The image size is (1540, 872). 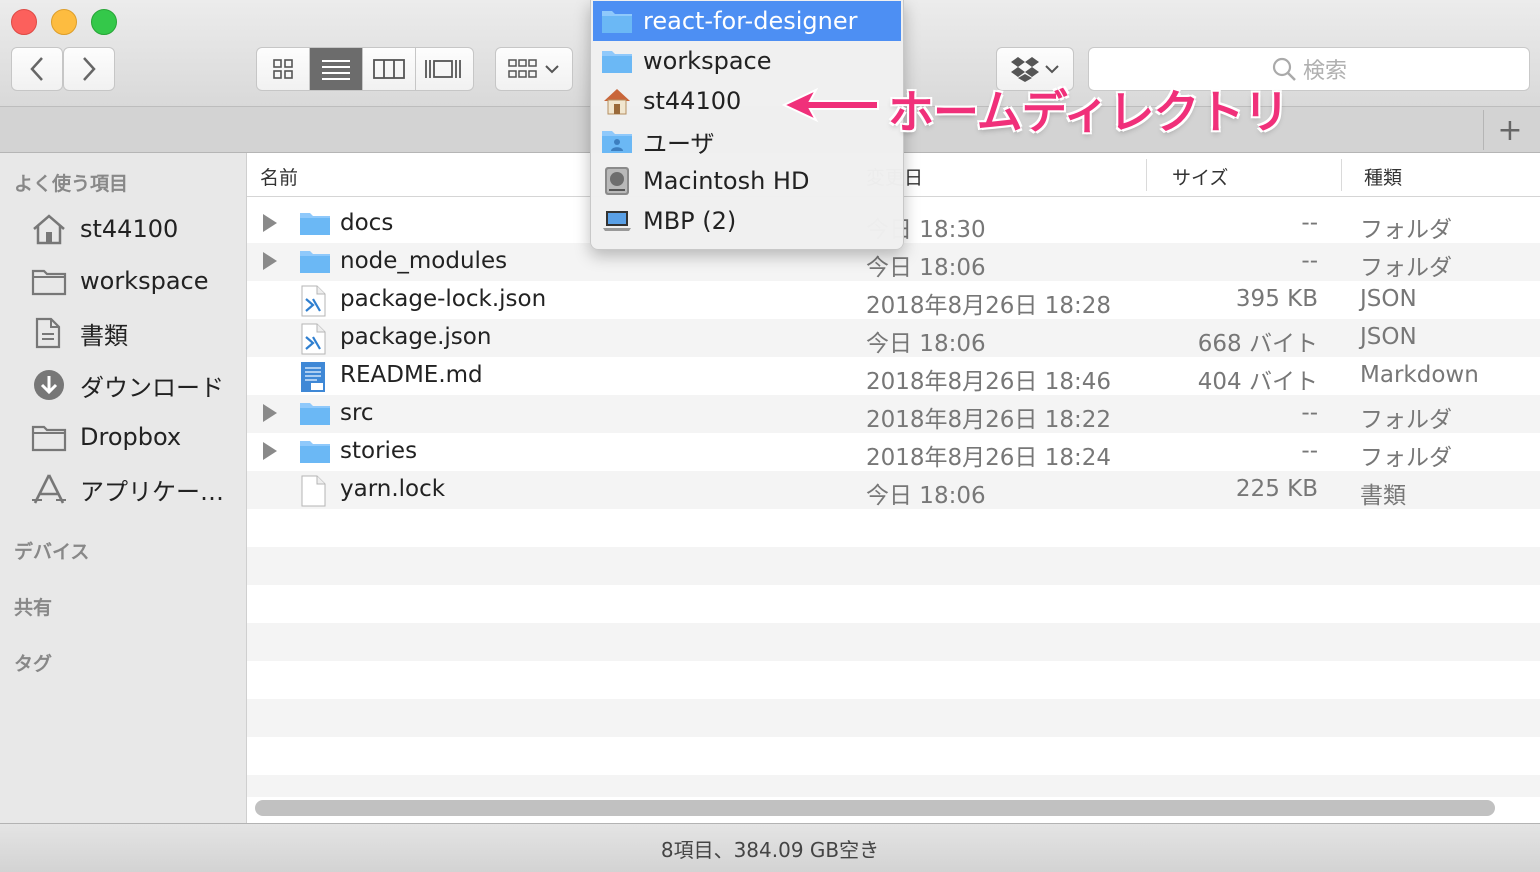 I want to click on sidebar-item-downloads: ダウンロード, so click(x=127, y=385).